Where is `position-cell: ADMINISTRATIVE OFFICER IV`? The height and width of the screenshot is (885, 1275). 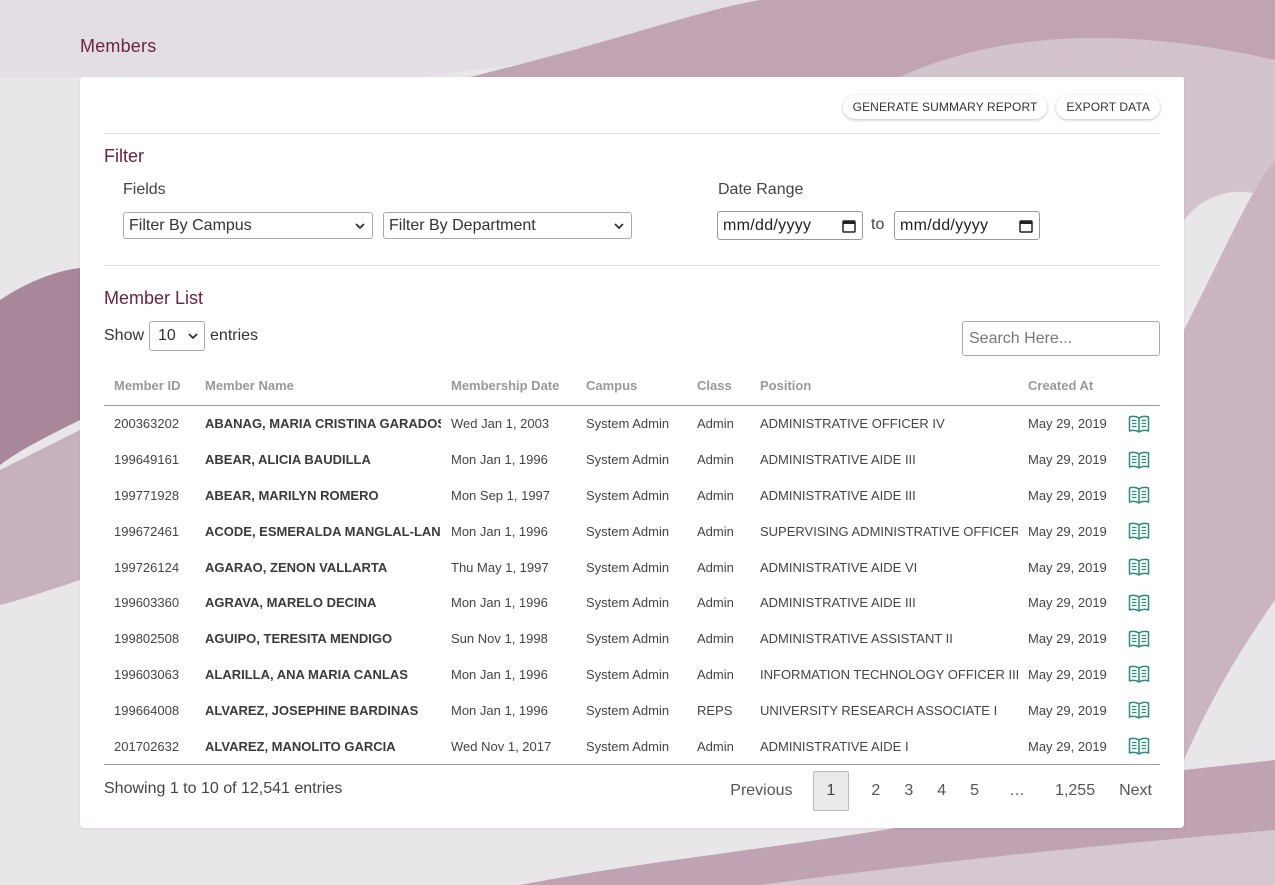 position-cell: ADMINISTRATIVE OFFICER IV is located at coordinates (852, 424).